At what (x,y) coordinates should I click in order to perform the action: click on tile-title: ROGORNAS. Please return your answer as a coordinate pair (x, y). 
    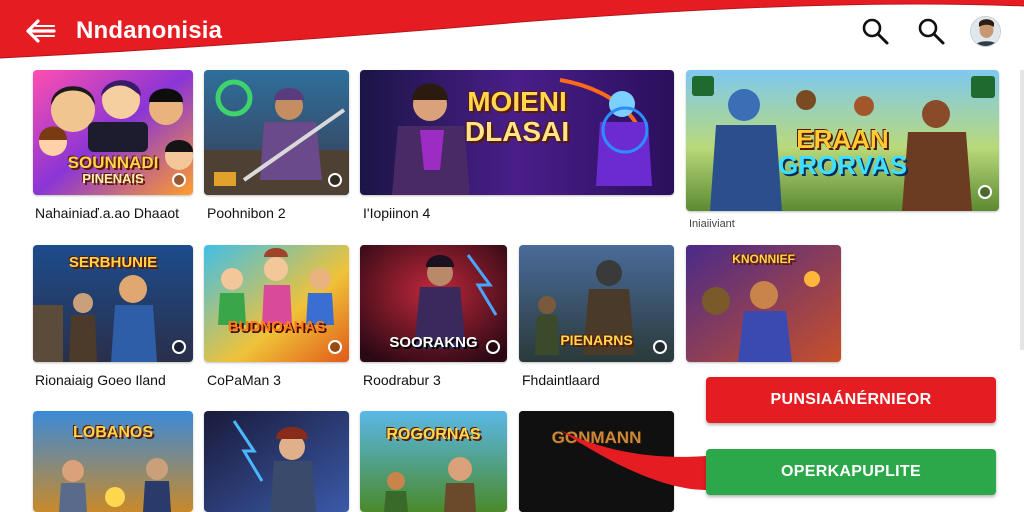
    Looking at the image, I should click on (433, 434).